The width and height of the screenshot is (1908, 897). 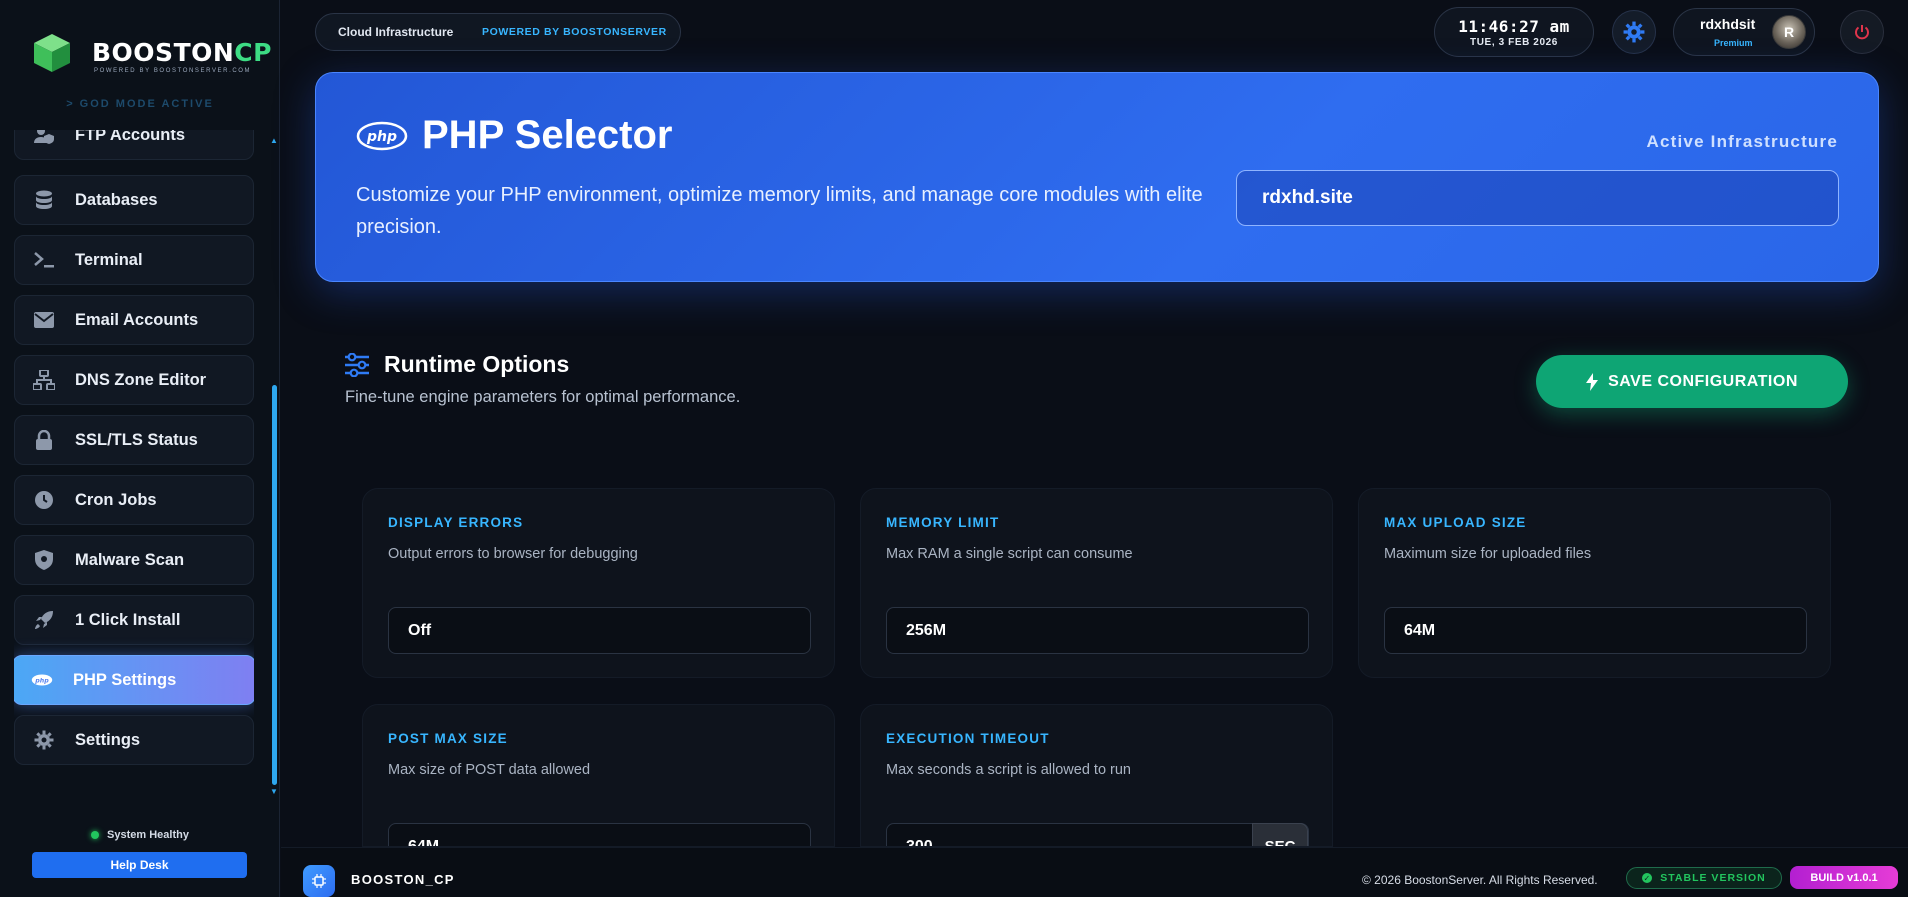 I want to click on power-icon, so click(x=1862, y=32).